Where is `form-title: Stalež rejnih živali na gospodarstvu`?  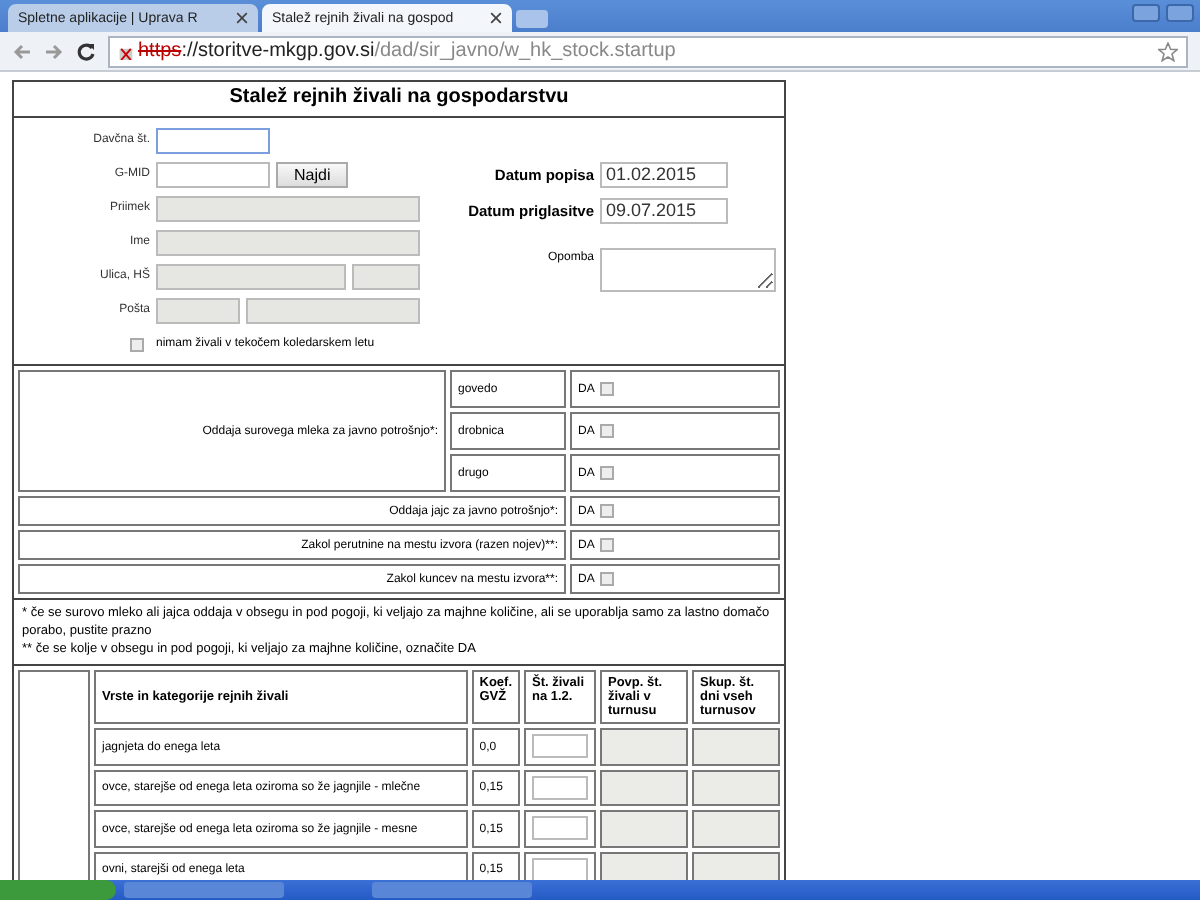
form-title: Stalež rejnih živali na gospodarstvu is located at coordinates (399, 100).